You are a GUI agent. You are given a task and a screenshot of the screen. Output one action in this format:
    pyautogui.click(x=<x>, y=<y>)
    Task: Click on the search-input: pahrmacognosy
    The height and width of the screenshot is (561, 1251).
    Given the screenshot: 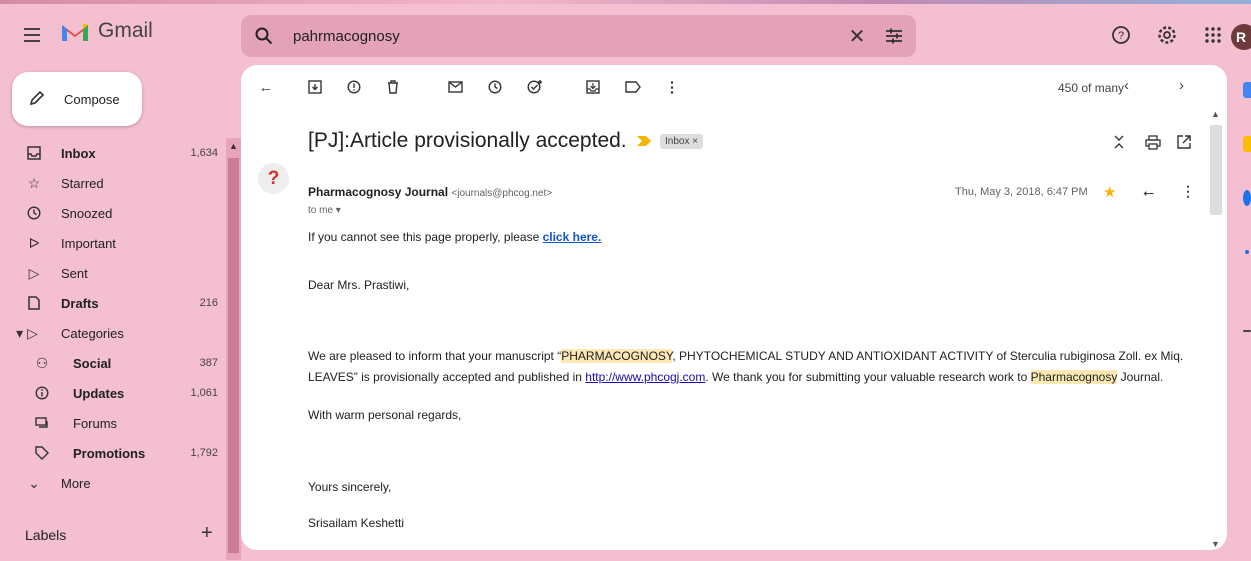 What is the action you would take?
    pyautogui.click(x=567, y=36)
    